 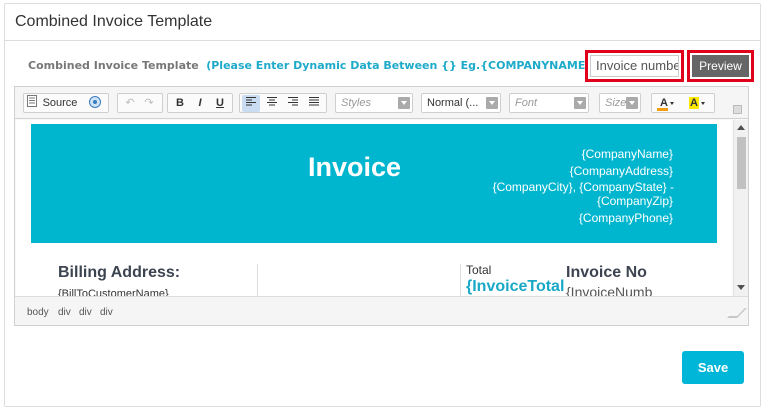 I want to click on undo-icon: ↶, so click(x=130, y=103).